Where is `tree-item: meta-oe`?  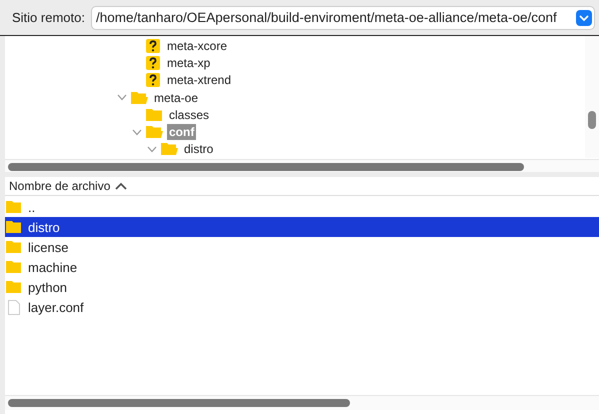 tree-item: meta-oe is located at coordinates (176, 98).